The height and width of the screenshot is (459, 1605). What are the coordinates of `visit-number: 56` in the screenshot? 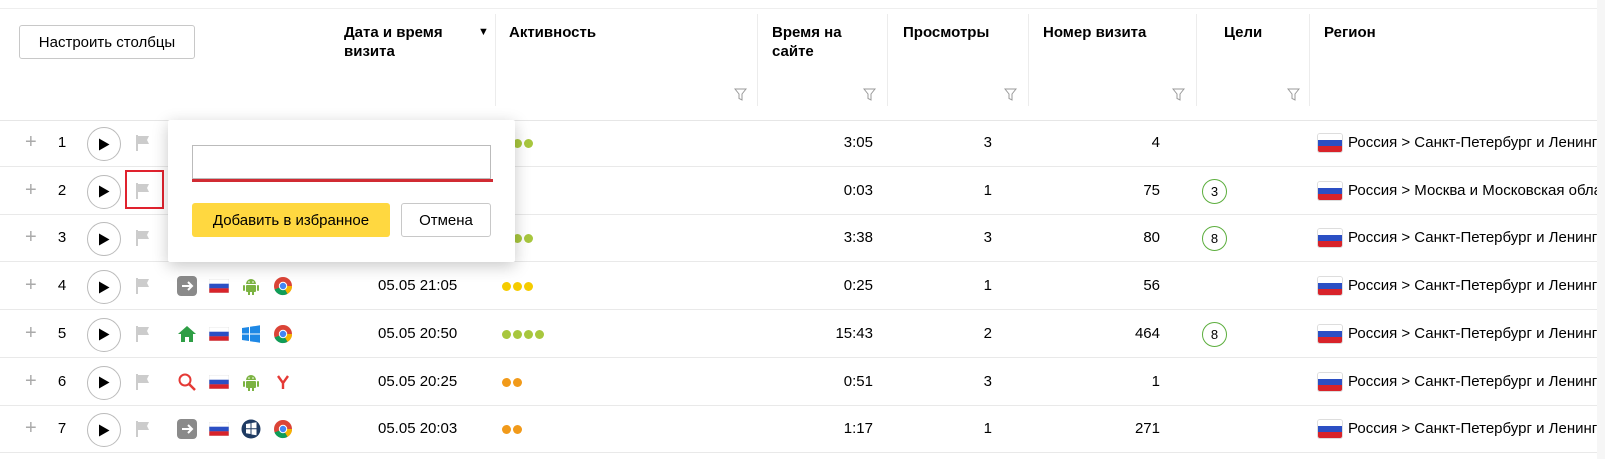 It's located at (1151, 286).